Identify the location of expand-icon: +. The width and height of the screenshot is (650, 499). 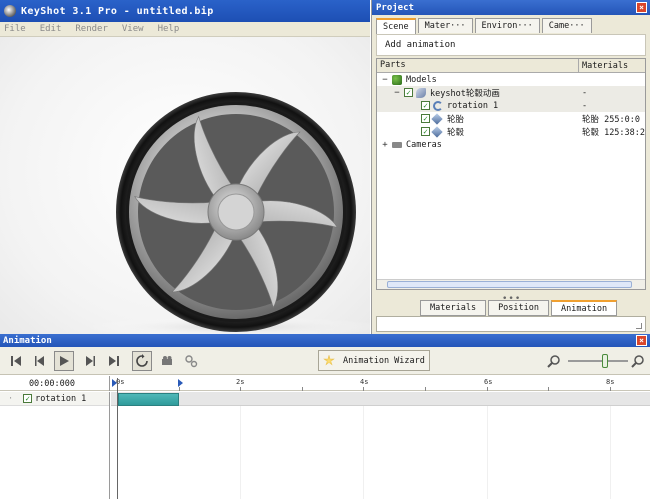
(385, 145).